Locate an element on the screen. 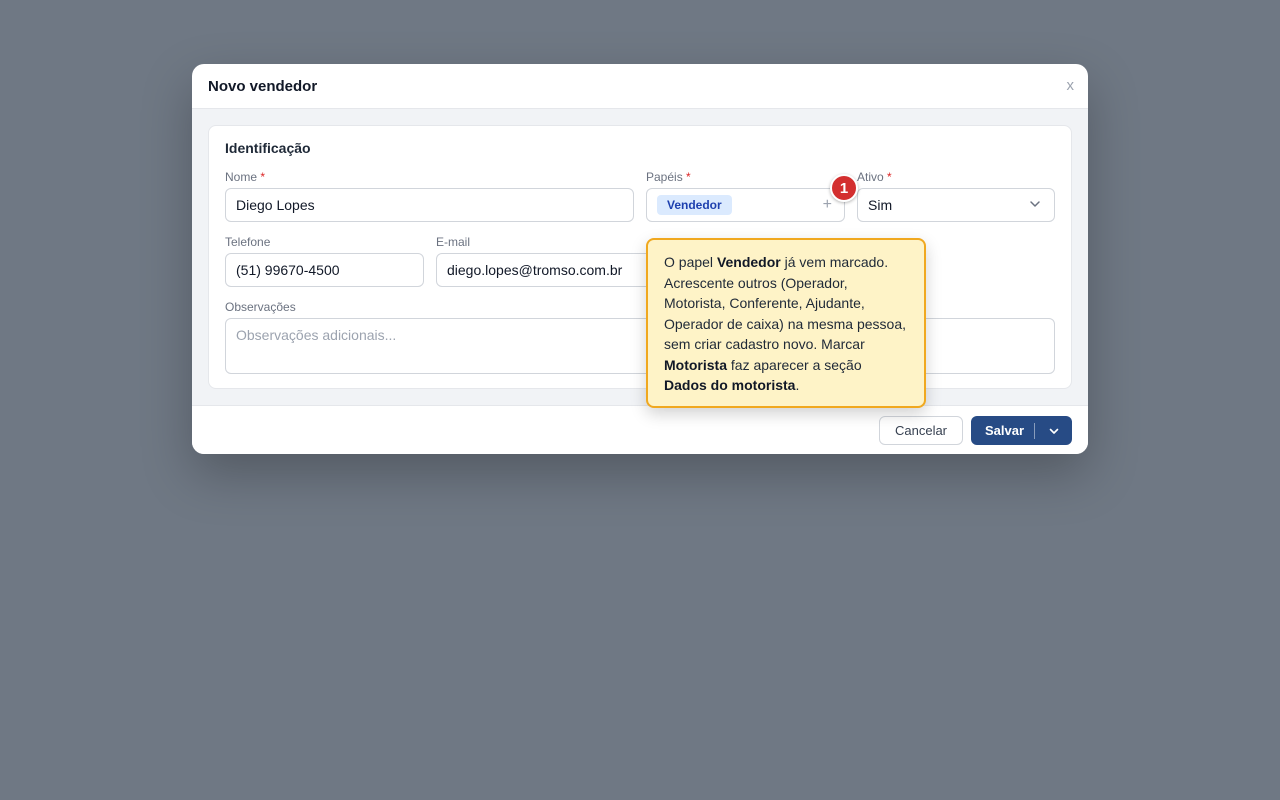  plus-icon: + is located at coordinates (827, 205).